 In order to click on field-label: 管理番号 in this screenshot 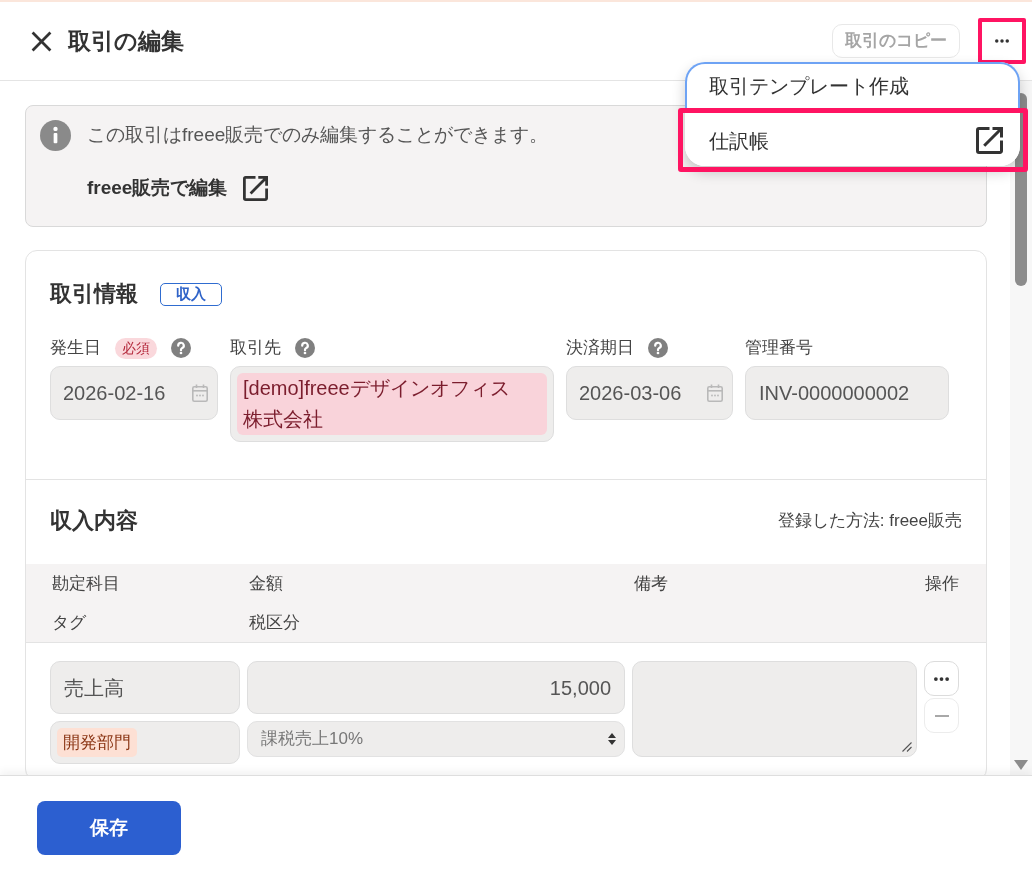, I will do `click(779, 348)`.